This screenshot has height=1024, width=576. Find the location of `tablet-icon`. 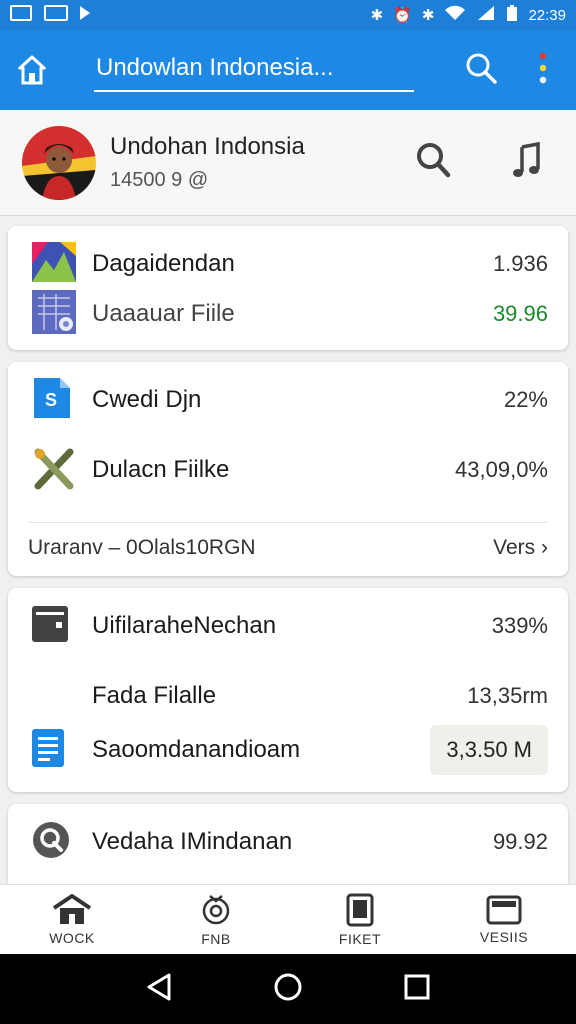

tablet-icon is located at coordinates (360, 909).